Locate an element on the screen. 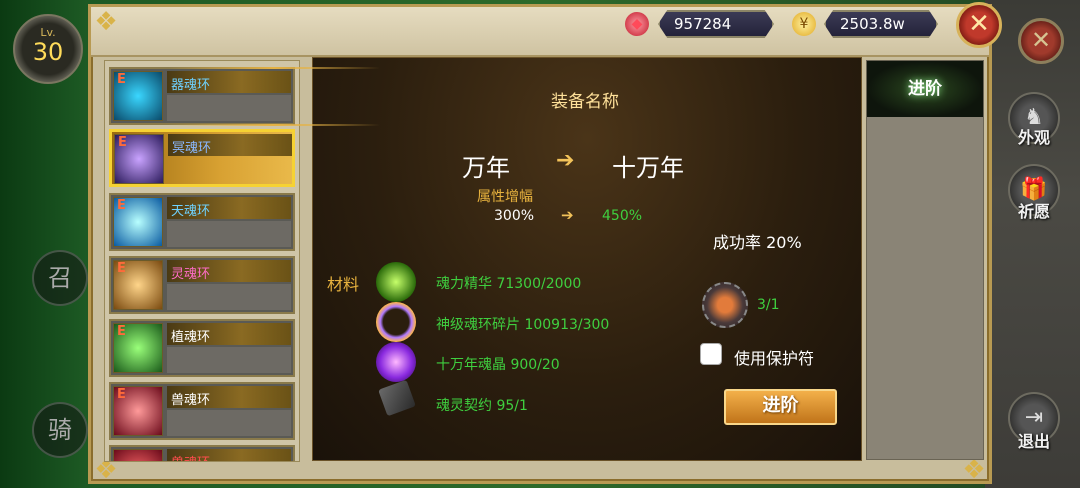 Image resolution: width=1080 pixels, height=488 pixels. material-item: 神级魂环碎片 100913/300 is located at coordinates (523, 325).